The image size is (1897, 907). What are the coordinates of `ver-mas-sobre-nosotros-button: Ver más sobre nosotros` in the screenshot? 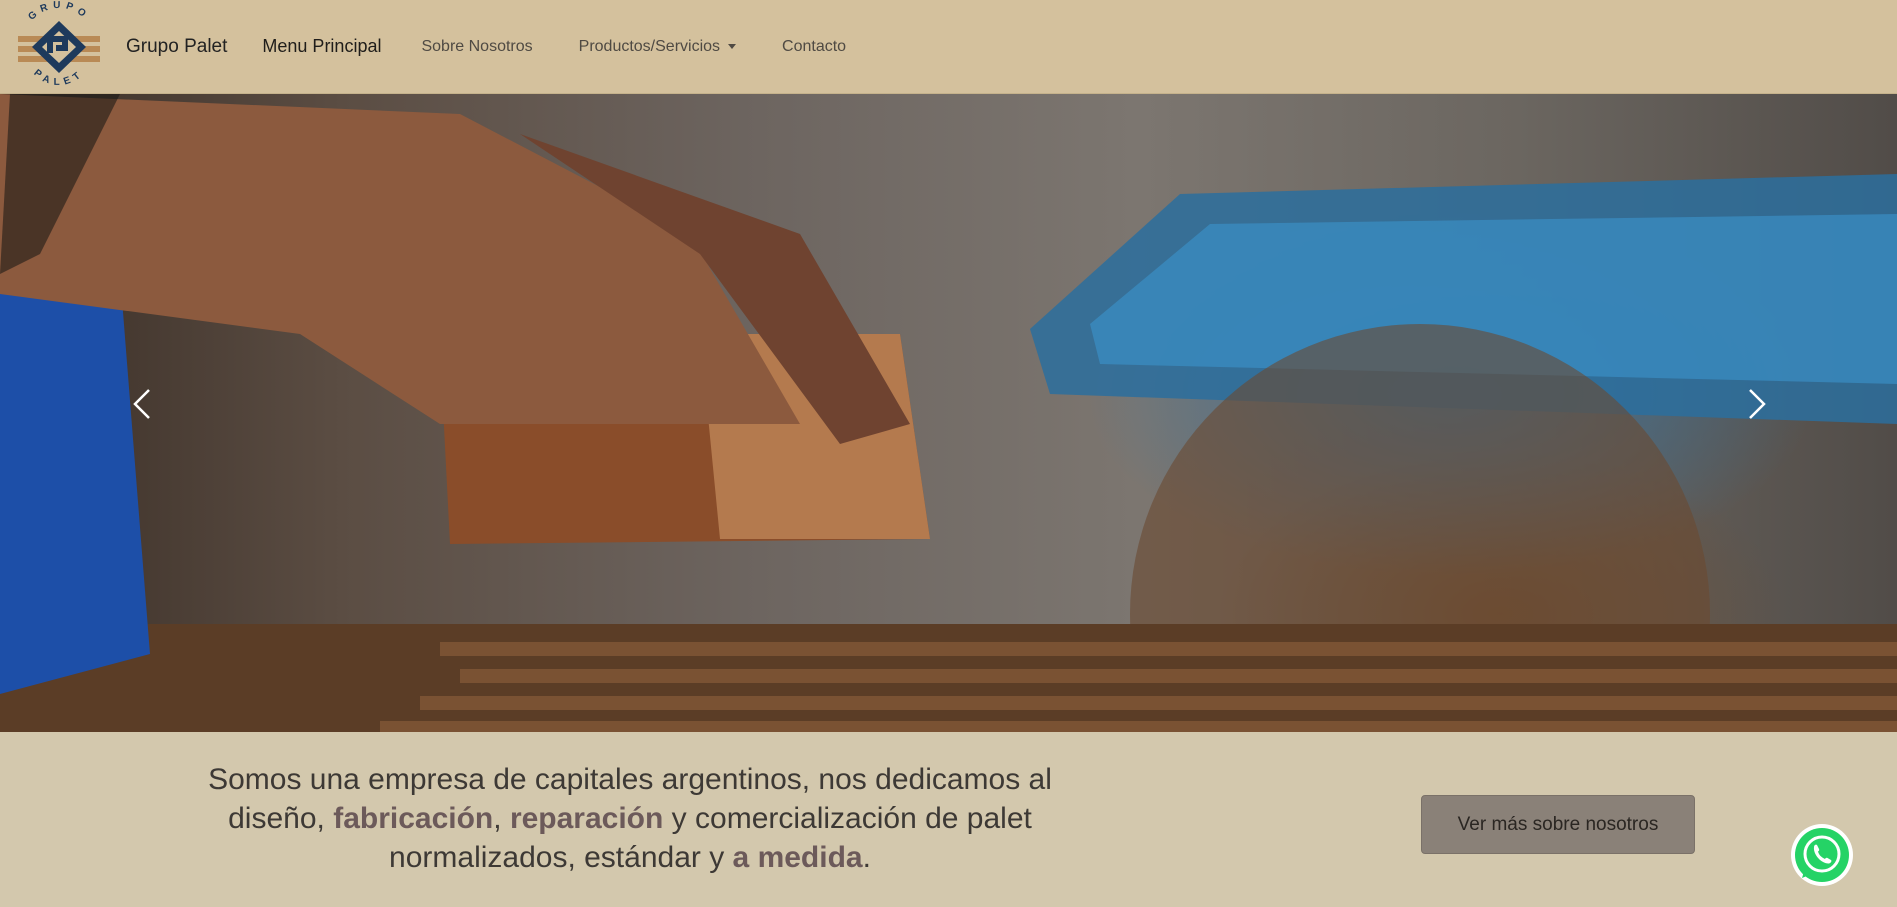 It's located at (1558, 824).